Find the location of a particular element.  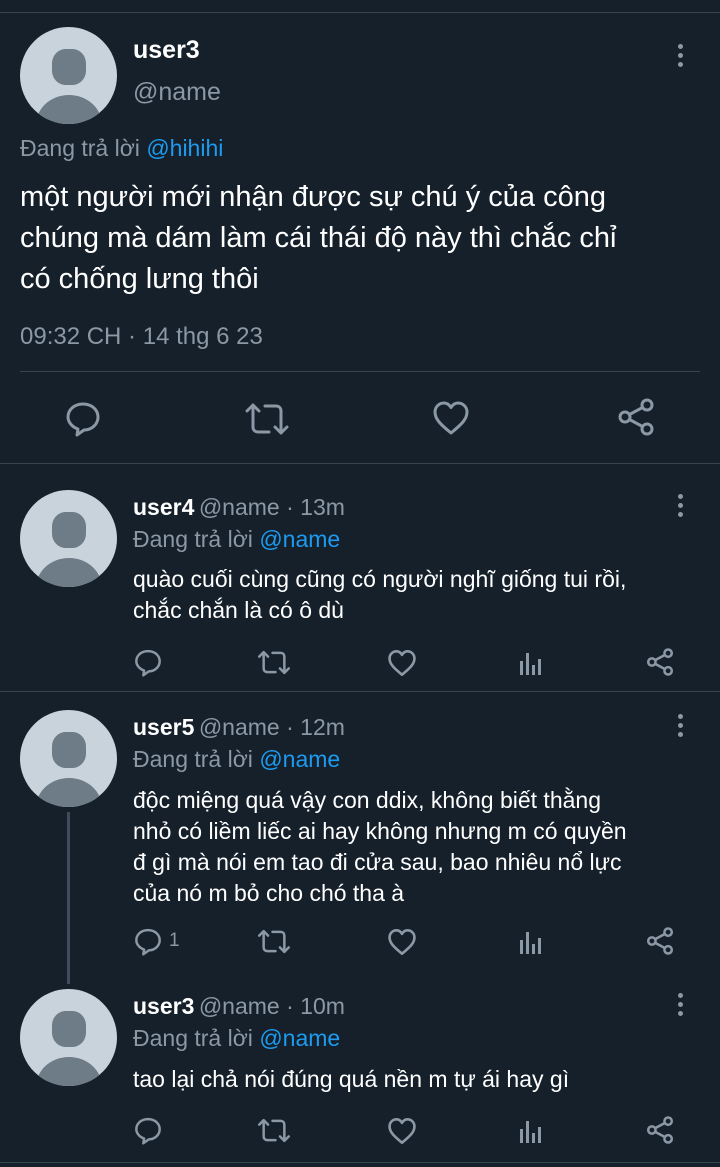

relative-time: 10m is located at coordinates (322, 1006).